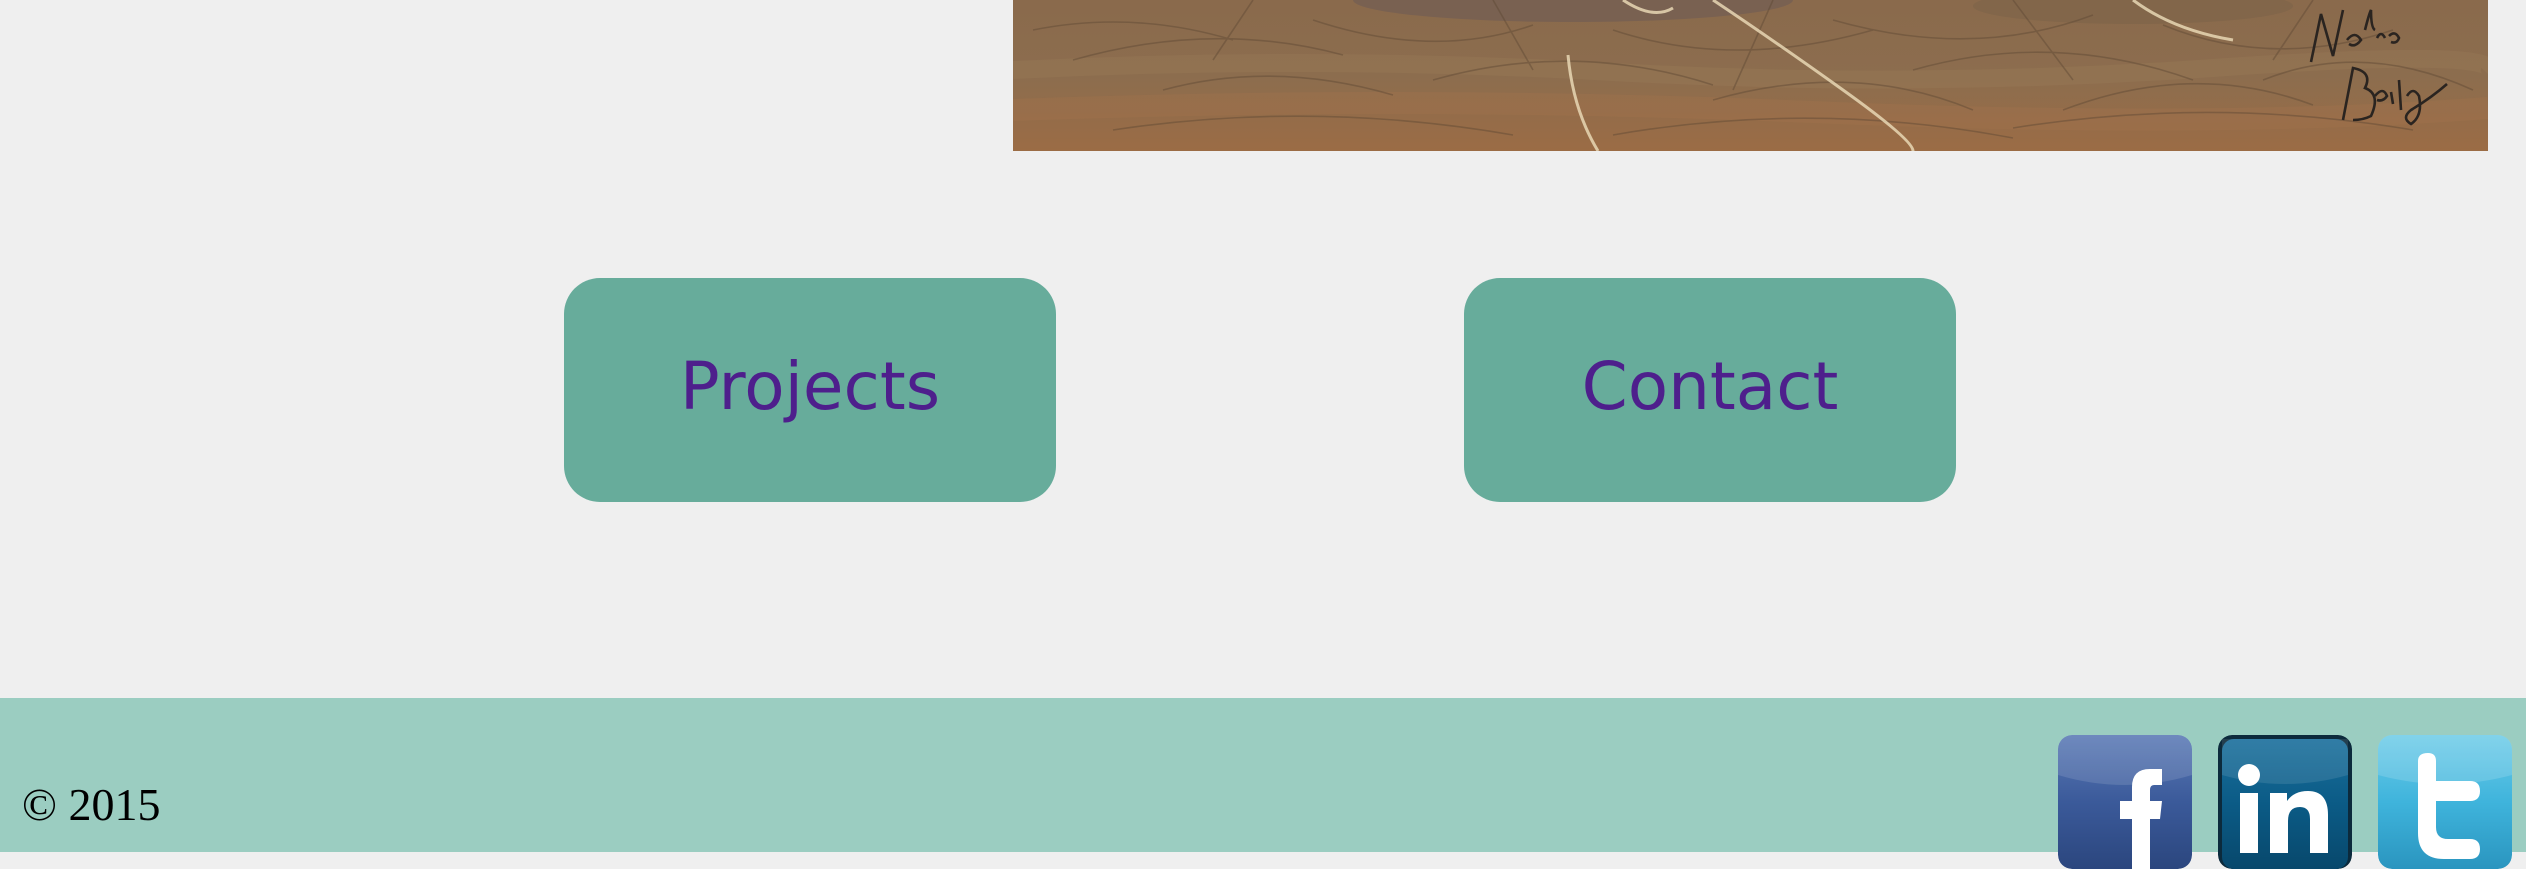 The width and height of the screenshot is (2526, 869). I want to click on artwork-painting, so click(1750, 75).